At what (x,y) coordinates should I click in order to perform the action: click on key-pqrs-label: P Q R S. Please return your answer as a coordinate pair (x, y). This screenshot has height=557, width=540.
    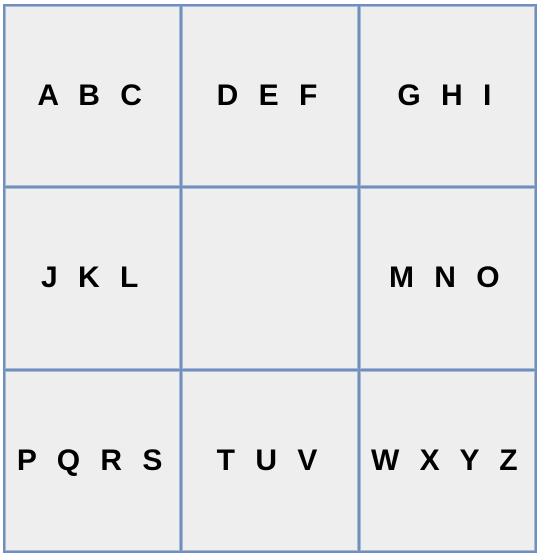
    Looking at the image, I should click on (92, 460).